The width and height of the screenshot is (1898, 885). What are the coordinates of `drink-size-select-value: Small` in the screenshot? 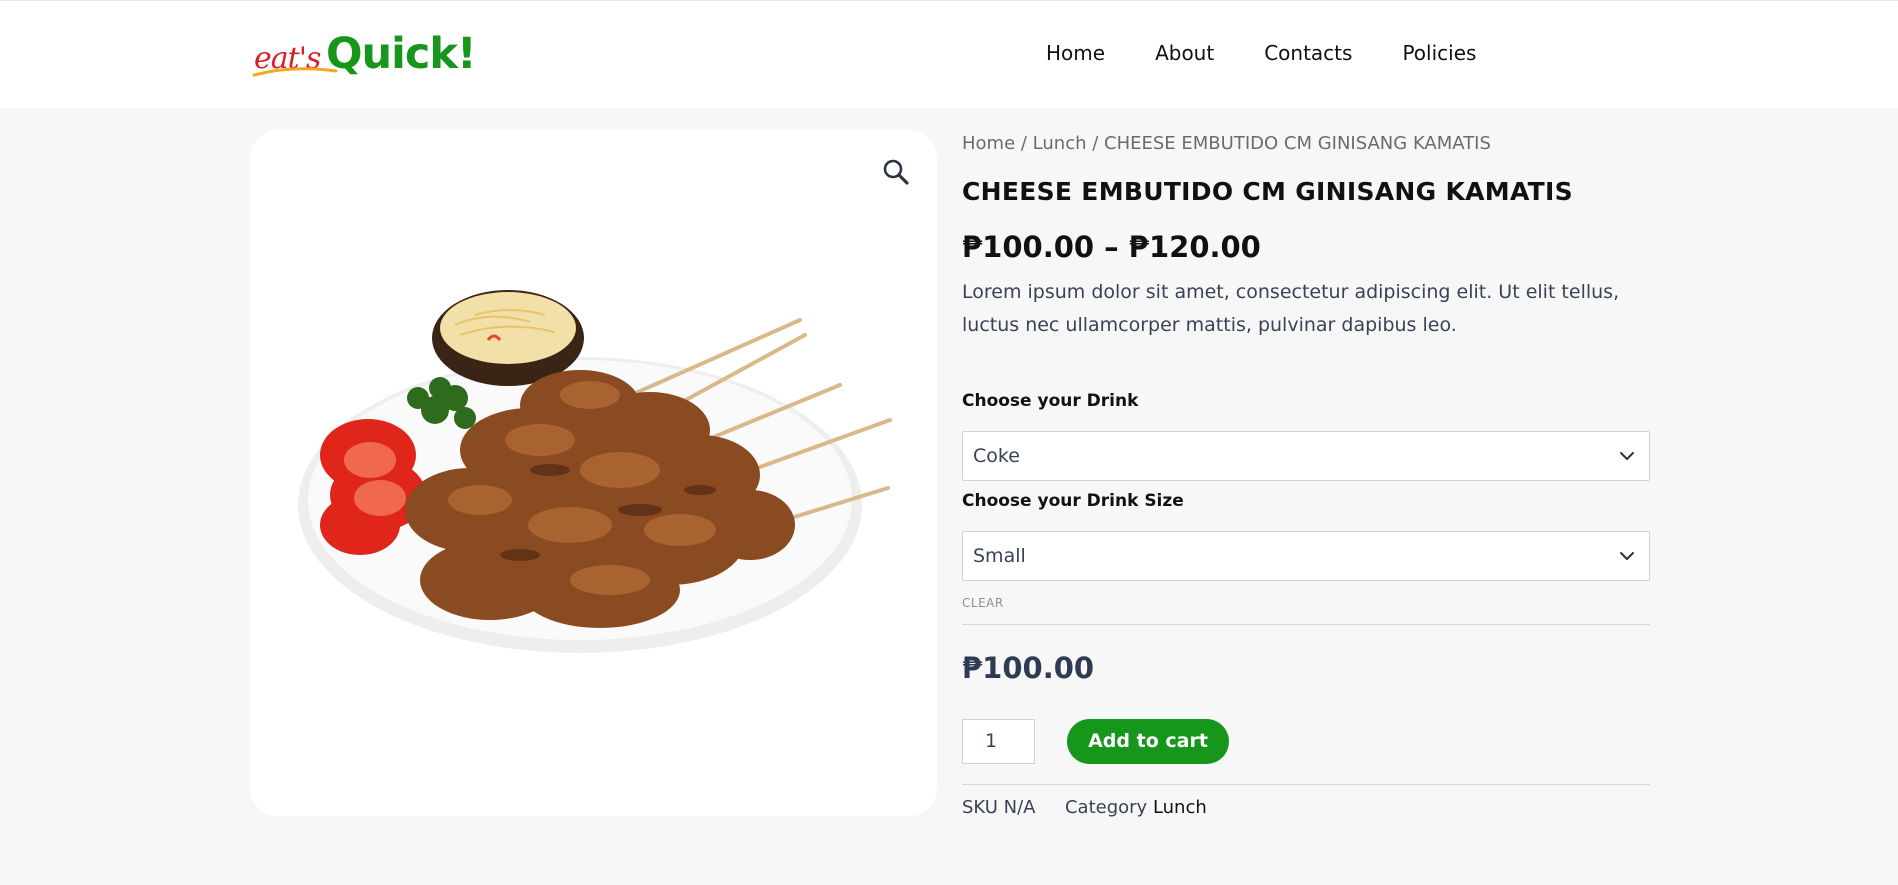 It's located at (999, 556).